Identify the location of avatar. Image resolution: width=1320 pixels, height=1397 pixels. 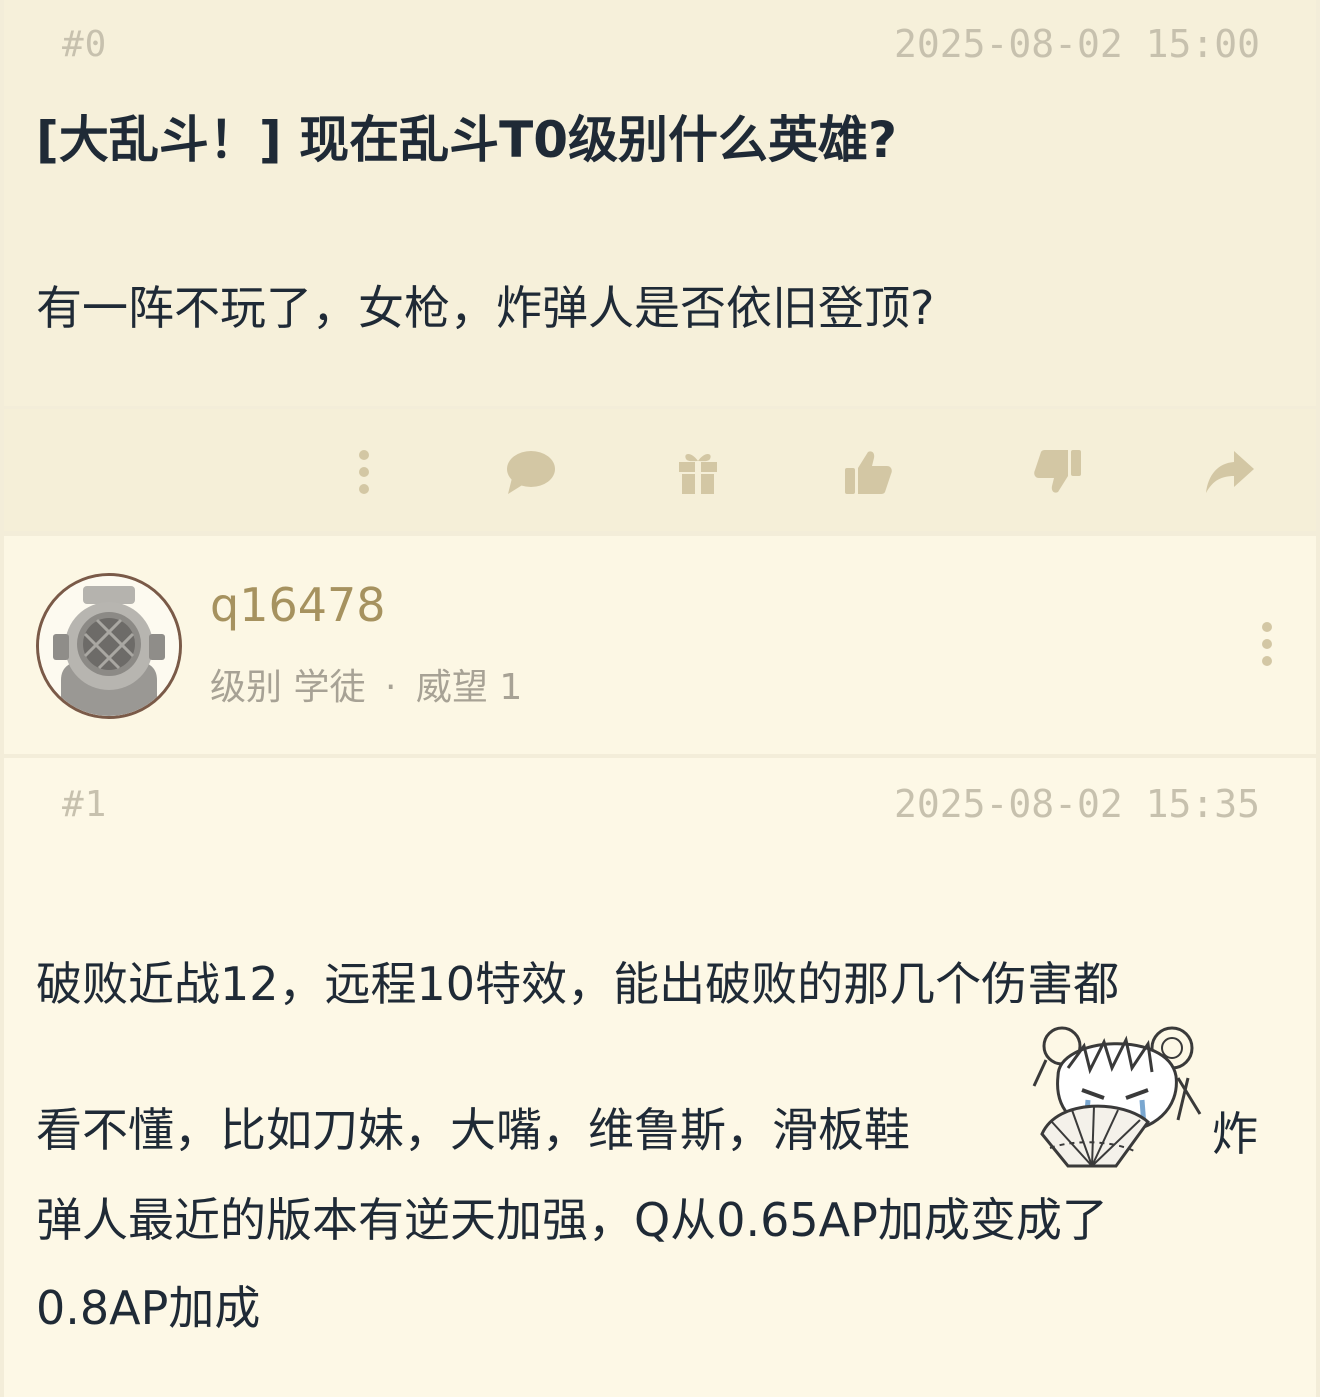
(109, 646).